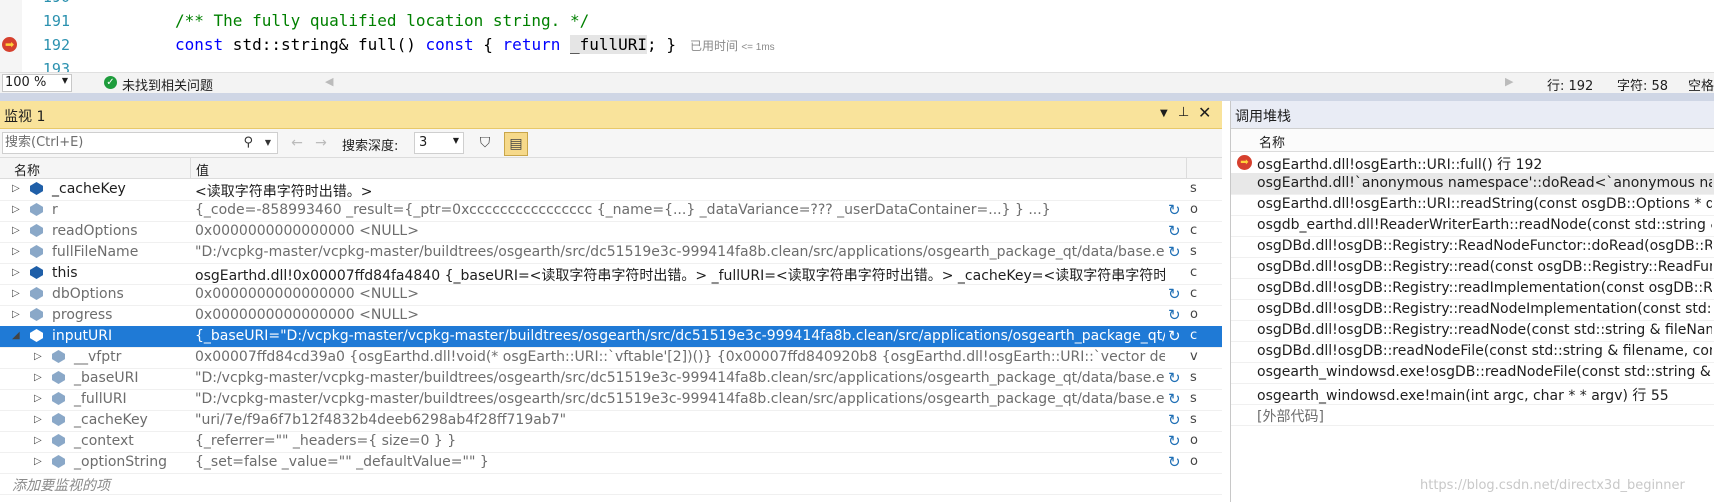  Describe the element at coordinates (680, 462) in the screenshot. I see `watch-row-value: {_set=false _value="" _defaultValue="" }` at that location.